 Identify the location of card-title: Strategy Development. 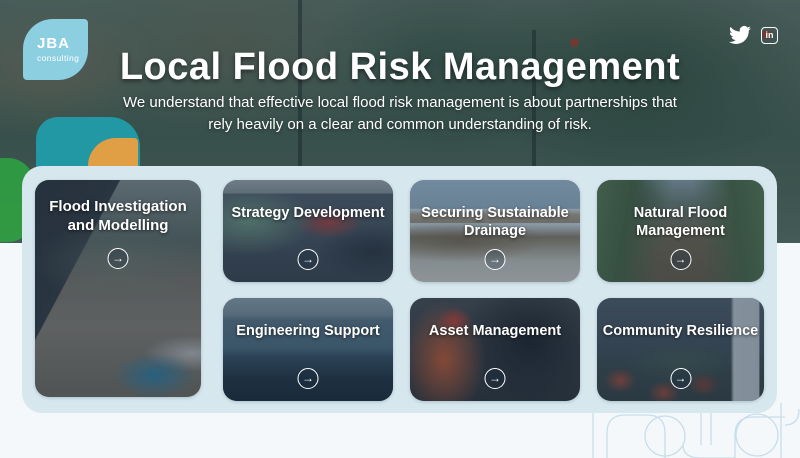
(308, 213).